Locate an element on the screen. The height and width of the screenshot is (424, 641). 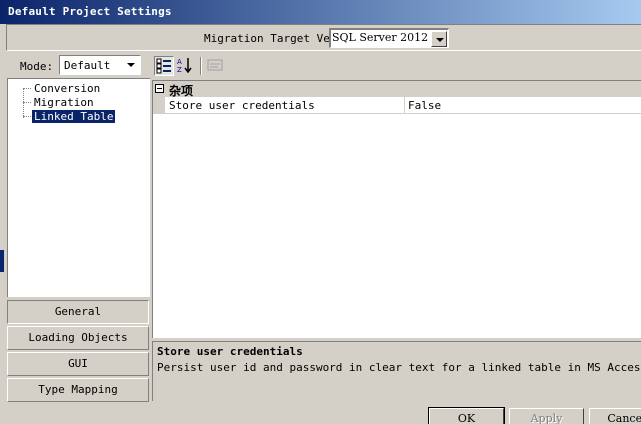
toolbar-separator is located at coordinates (201, 66).